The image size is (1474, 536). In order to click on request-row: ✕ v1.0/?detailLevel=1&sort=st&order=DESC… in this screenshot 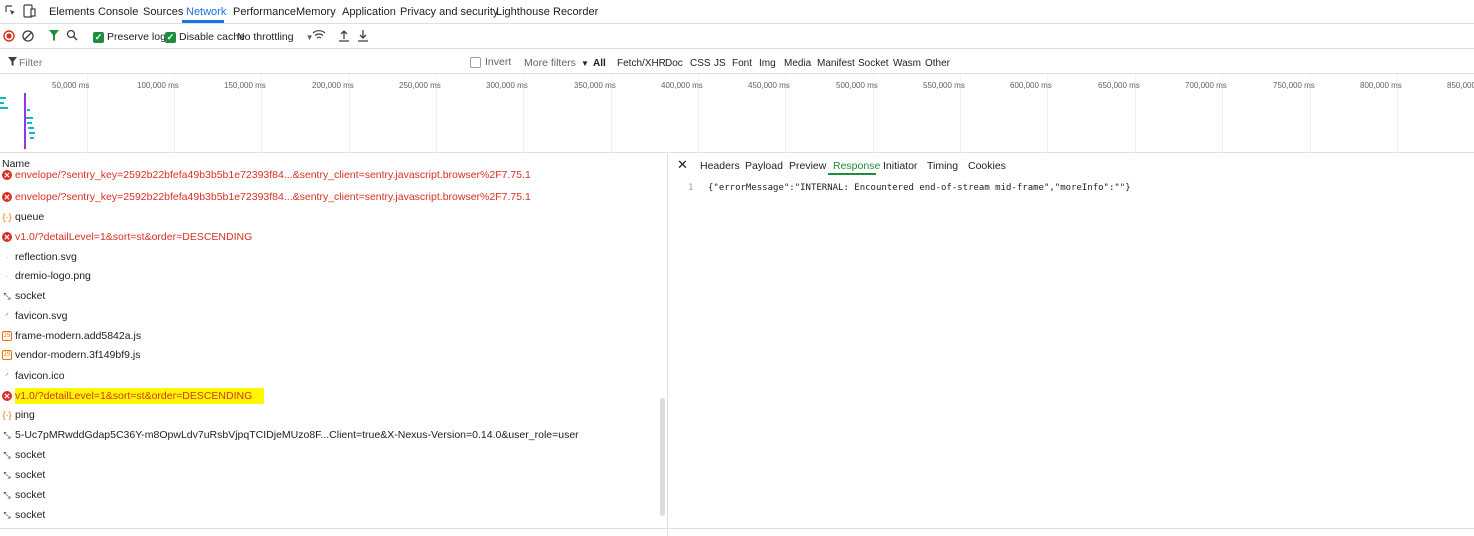, I will do `click(330, 237)`.